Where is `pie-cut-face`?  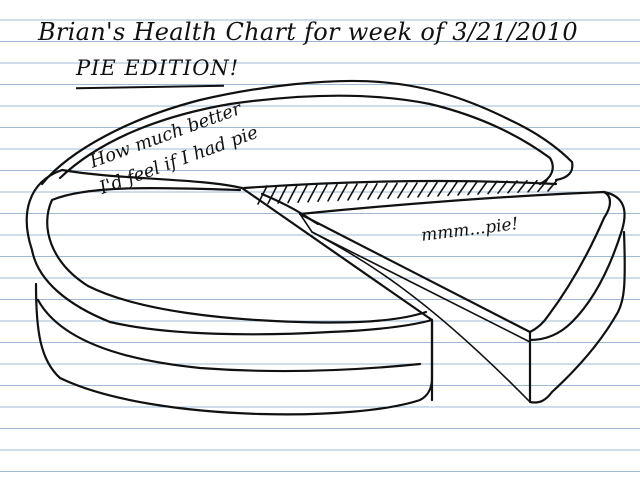 pie-cut-face is located at coordinates (337, 294).